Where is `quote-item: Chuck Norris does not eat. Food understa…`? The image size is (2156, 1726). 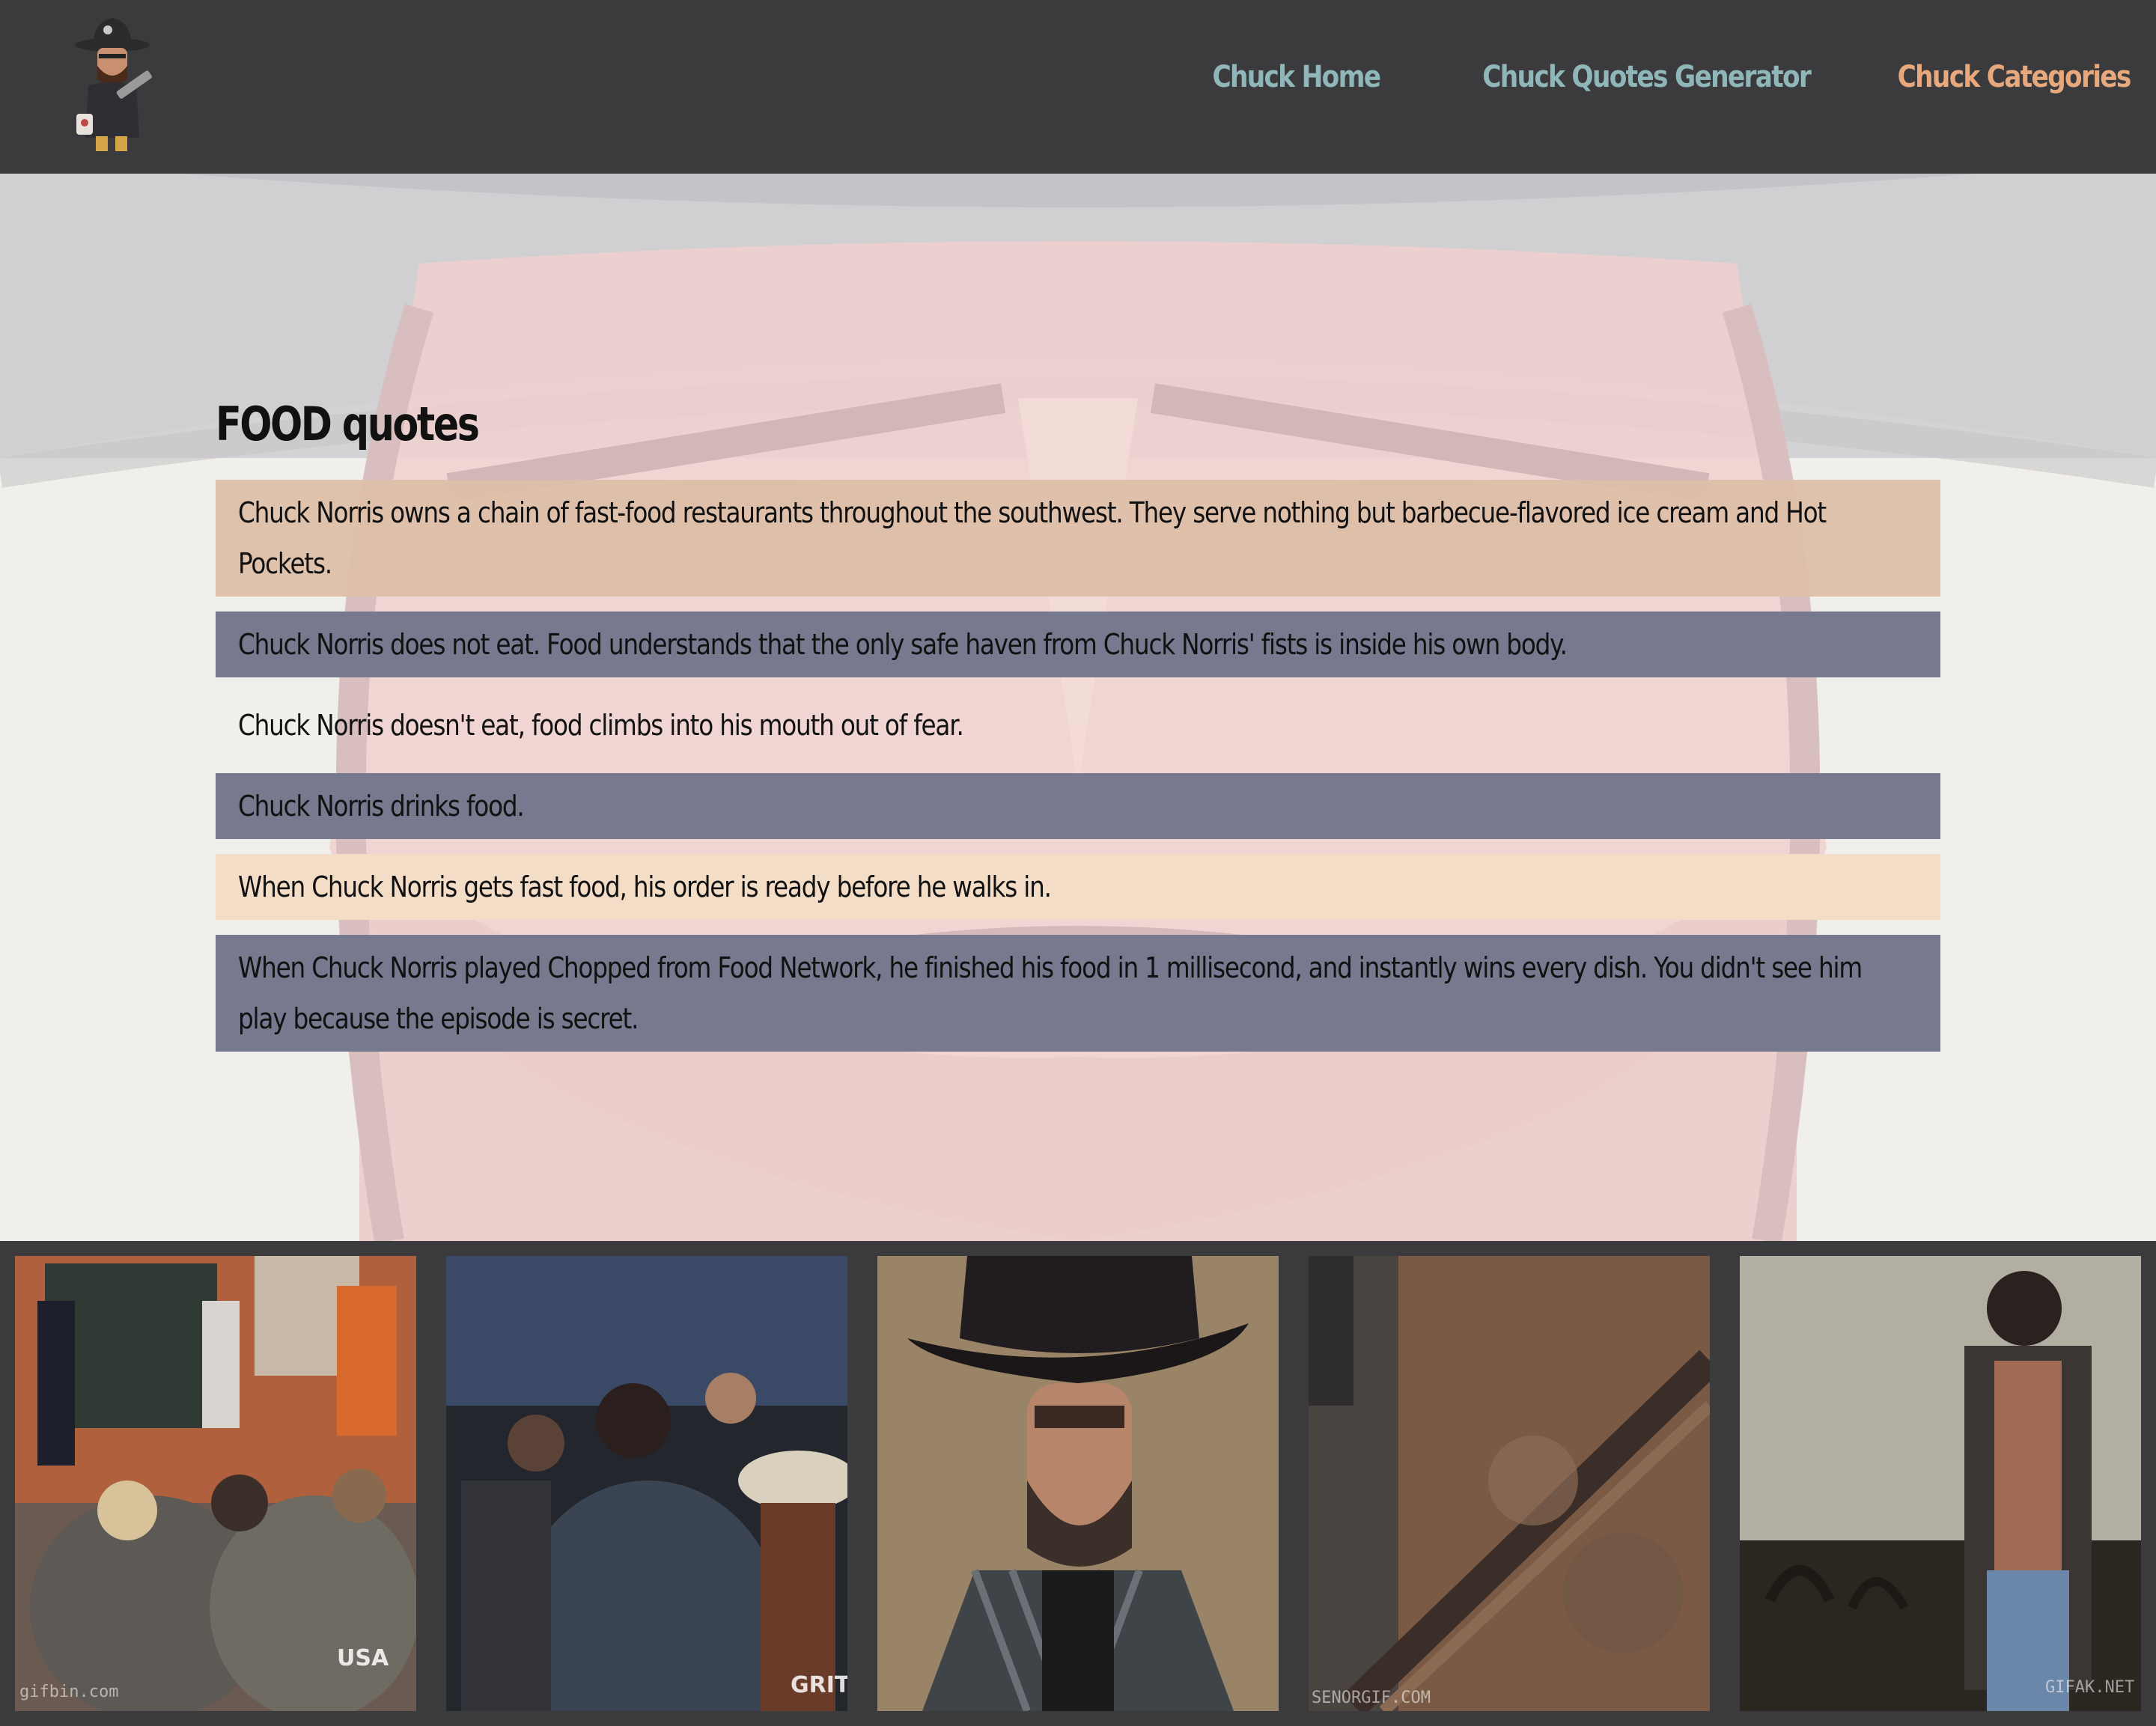 quote-item: Chuck Norris does not eat. Food understa… is located at coordinates (1078, 644).